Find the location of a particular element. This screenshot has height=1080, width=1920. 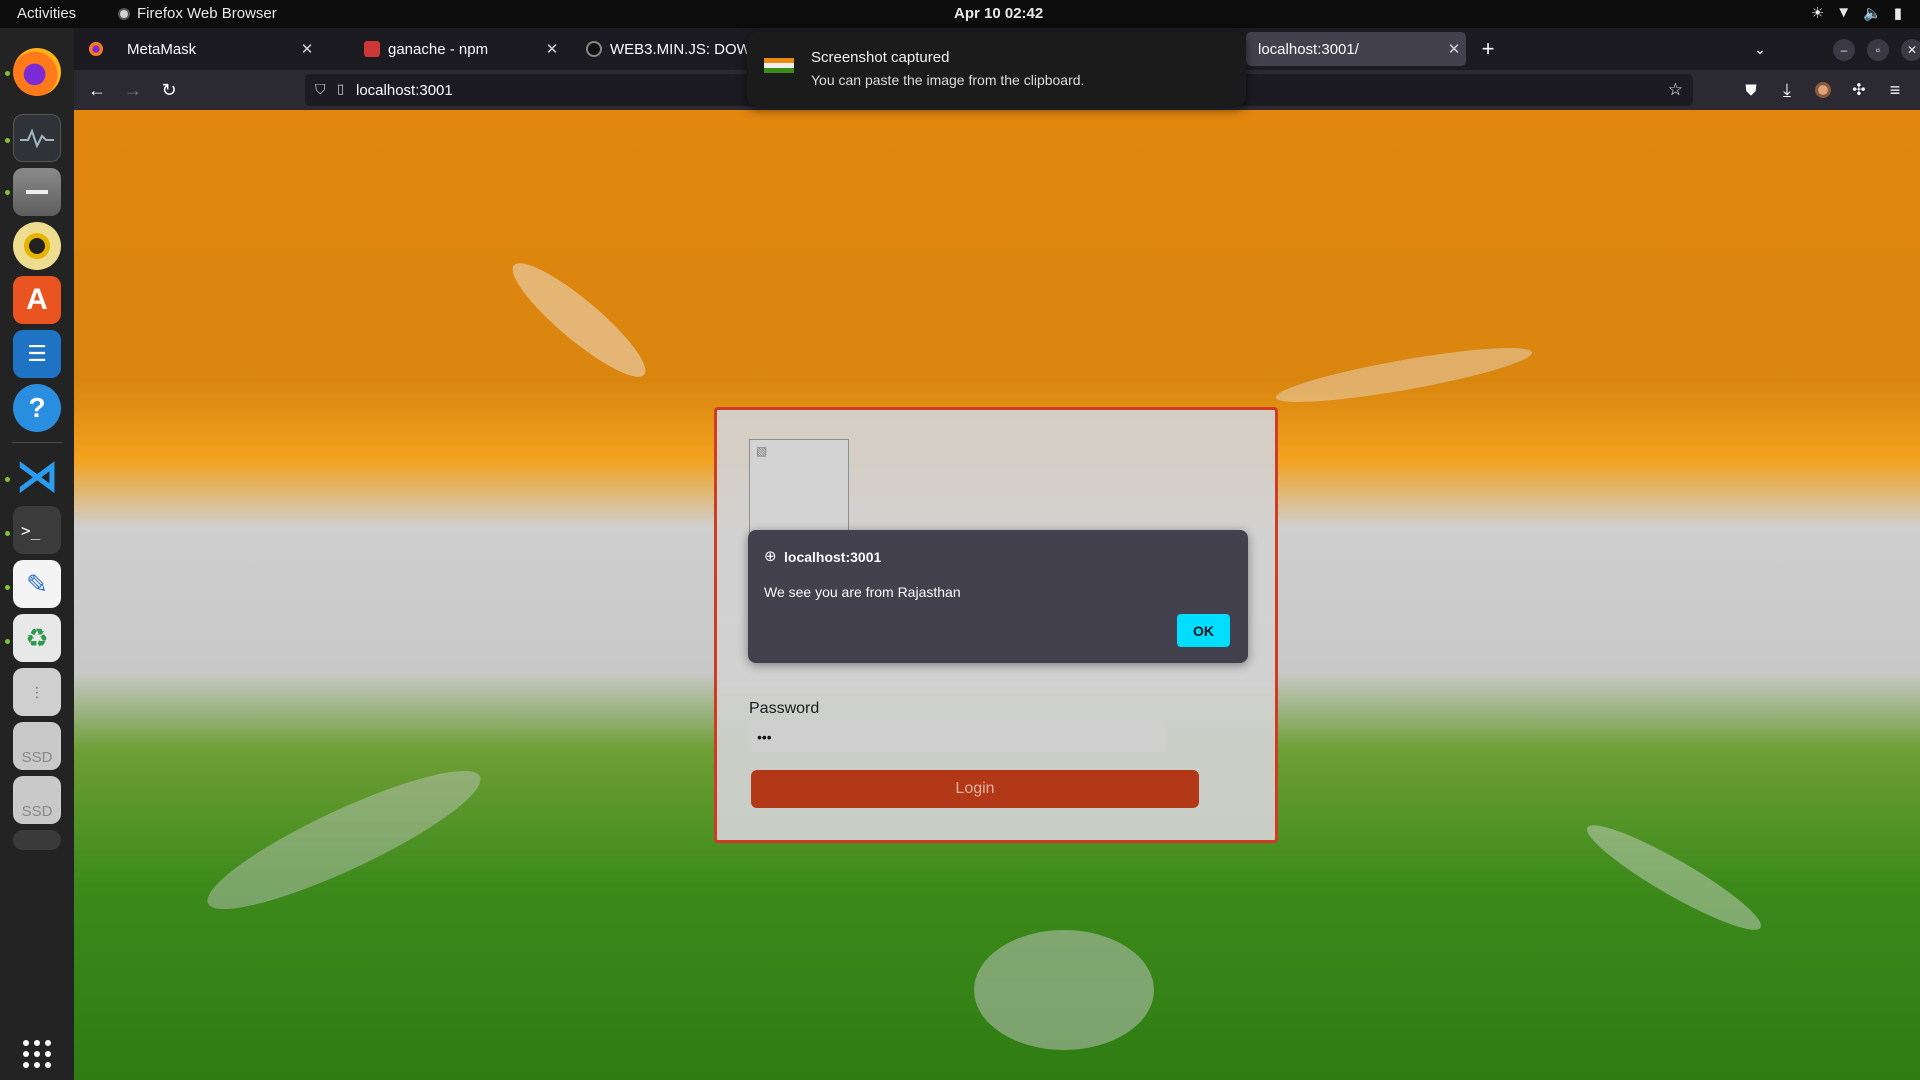

alert-message: We see you are from Rajasthan is located at coordinates (862, 592).